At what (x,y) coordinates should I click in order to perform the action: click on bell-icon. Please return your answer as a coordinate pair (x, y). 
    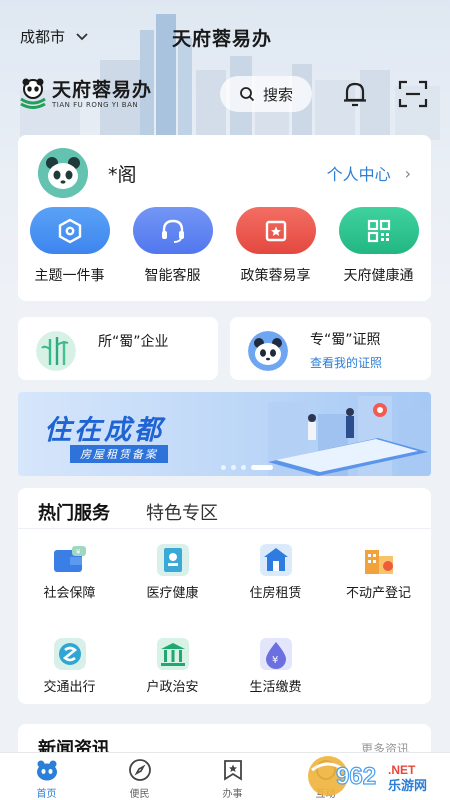
    Looking at the image, I should click on (355, 94).